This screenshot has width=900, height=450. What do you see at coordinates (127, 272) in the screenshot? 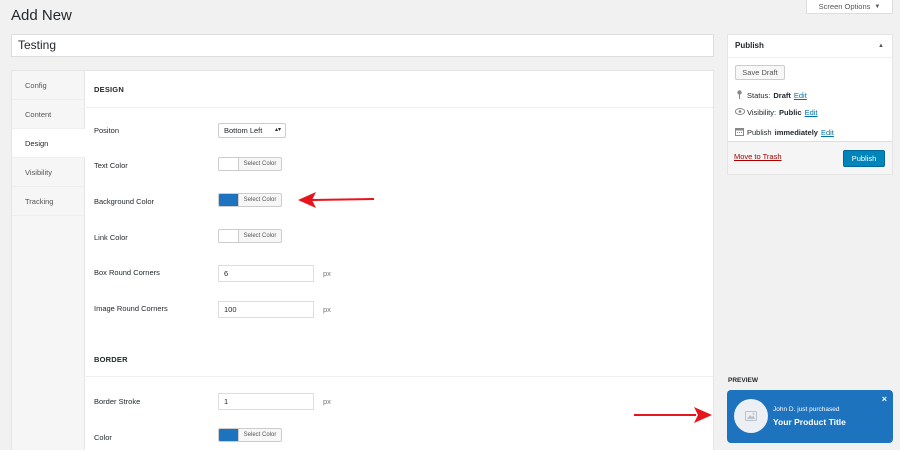
I see `box-round-corners-label: Box Round Corners` at bounding box center [127, 272].